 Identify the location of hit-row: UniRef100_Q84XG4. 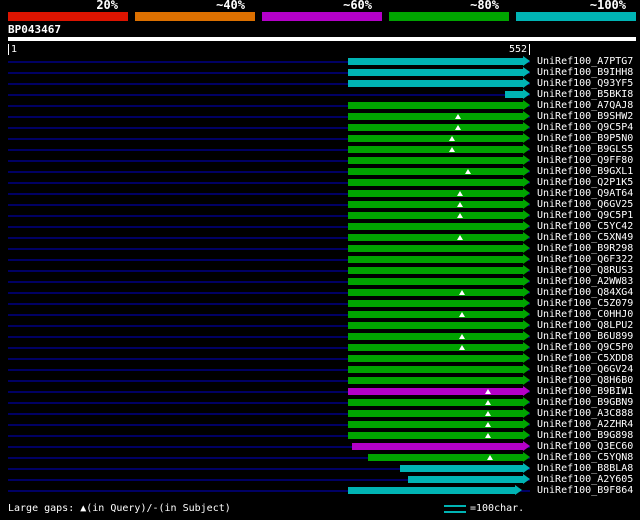
(320, 292).